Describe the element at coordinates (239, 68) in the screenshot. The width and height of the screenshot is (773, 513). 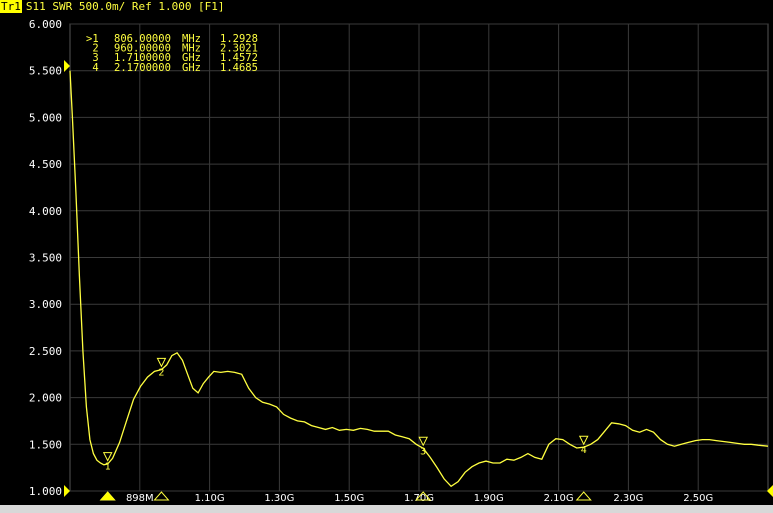
I see `marker-row-value: 1.4685` at that location.